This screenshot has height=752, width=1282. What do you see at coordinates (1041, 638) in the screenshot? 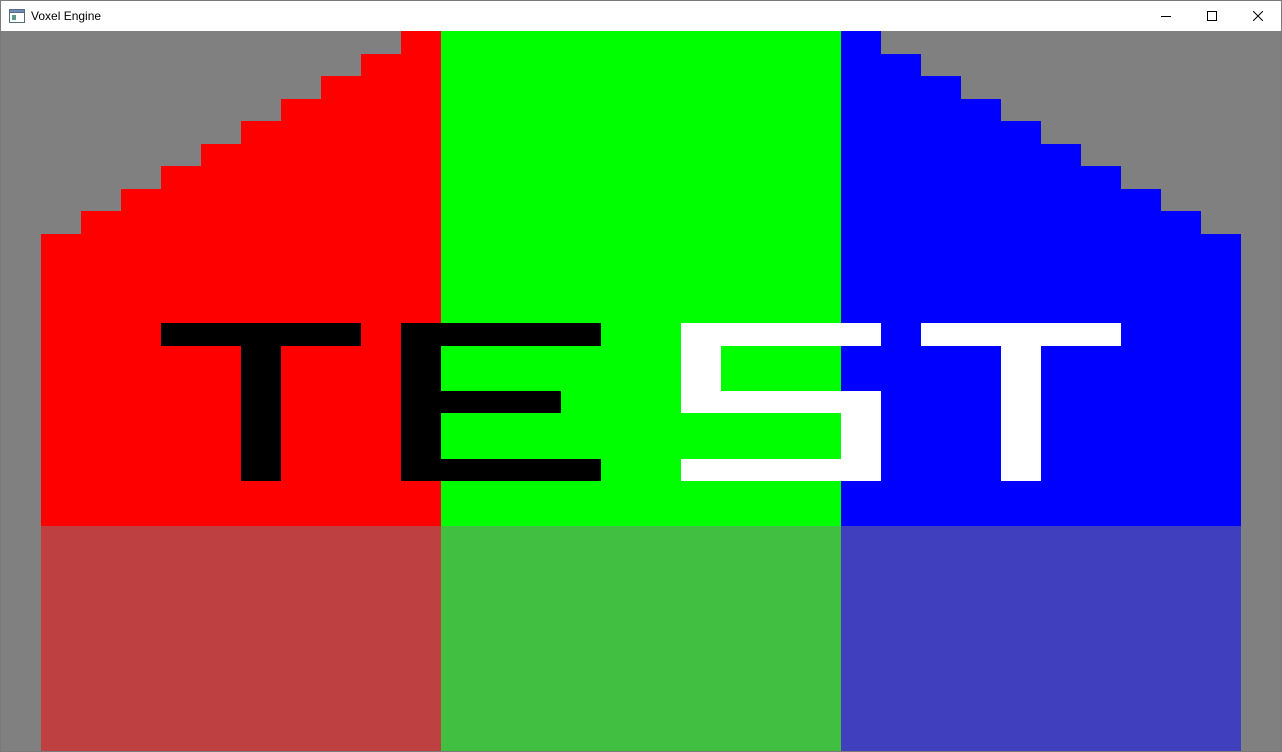
I see `blue-floor-block` at bounding box center [1041, 638].